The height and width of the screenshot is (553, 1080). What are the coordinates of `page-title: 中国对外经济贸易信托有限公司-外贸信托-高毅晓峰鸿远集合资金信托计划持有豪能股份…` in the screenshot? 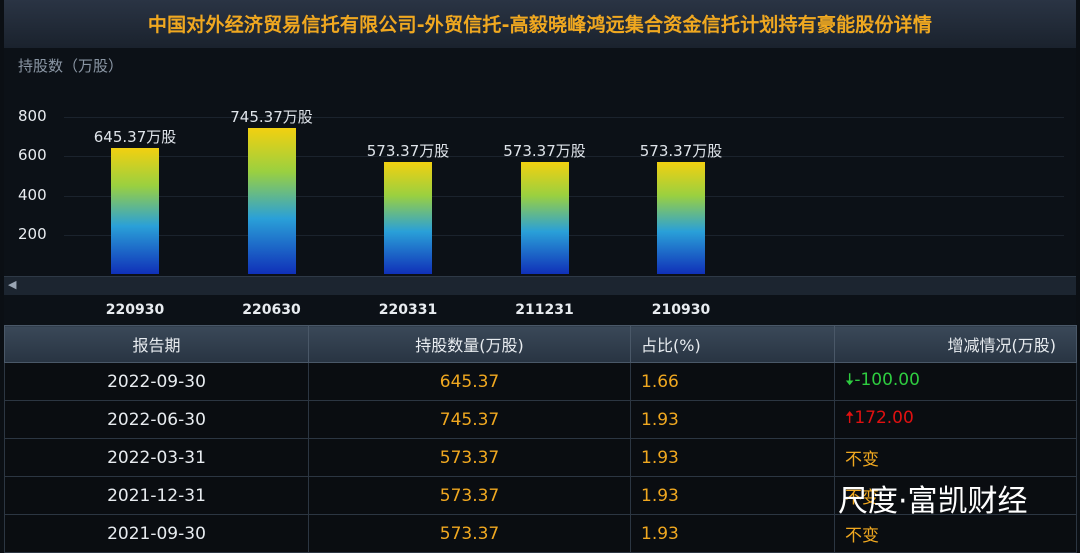 It's located at (540, 25).